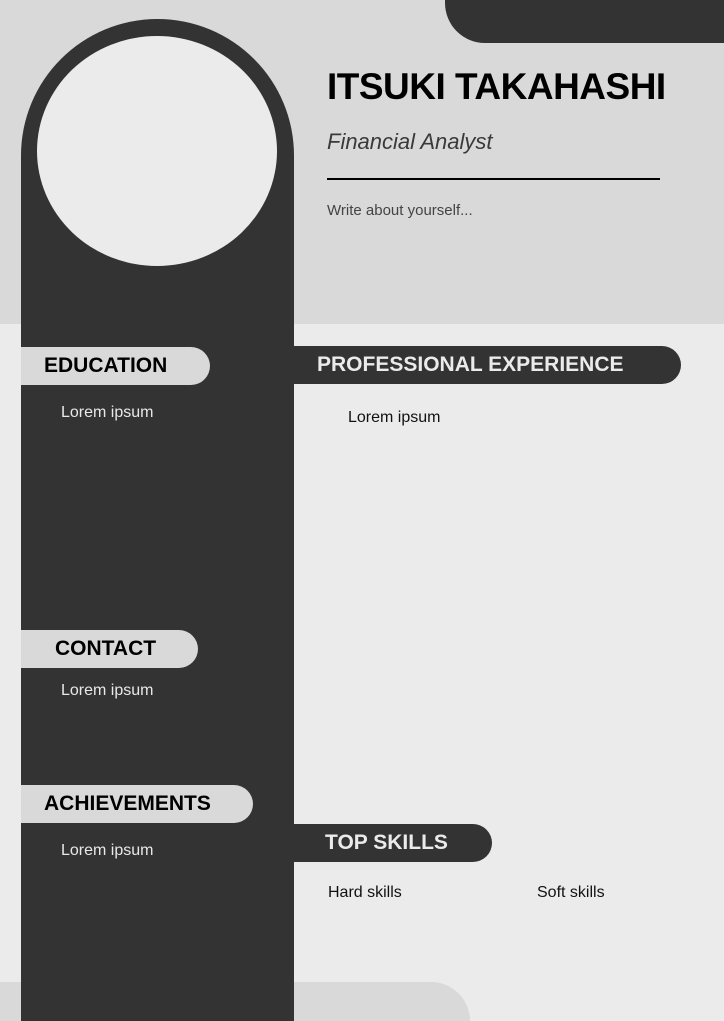 Image resolution: width=724 pixels, height=1021 pixels. Describe the element at coordinates (157, 151) in the screenshot. I see `profile-photo-placeholder` at that location.